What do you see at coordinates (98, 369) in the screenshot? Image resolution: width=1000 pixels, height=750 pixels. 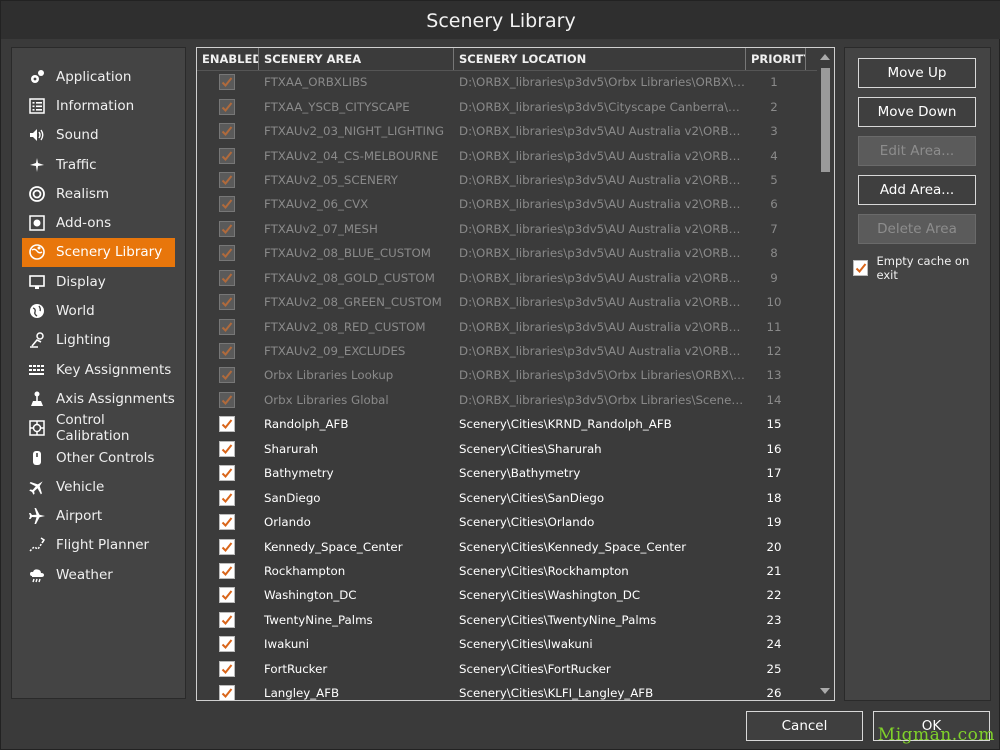 I see `sidebar-item-key-assignments: Key Assignments` at bounding box center [98, 369].